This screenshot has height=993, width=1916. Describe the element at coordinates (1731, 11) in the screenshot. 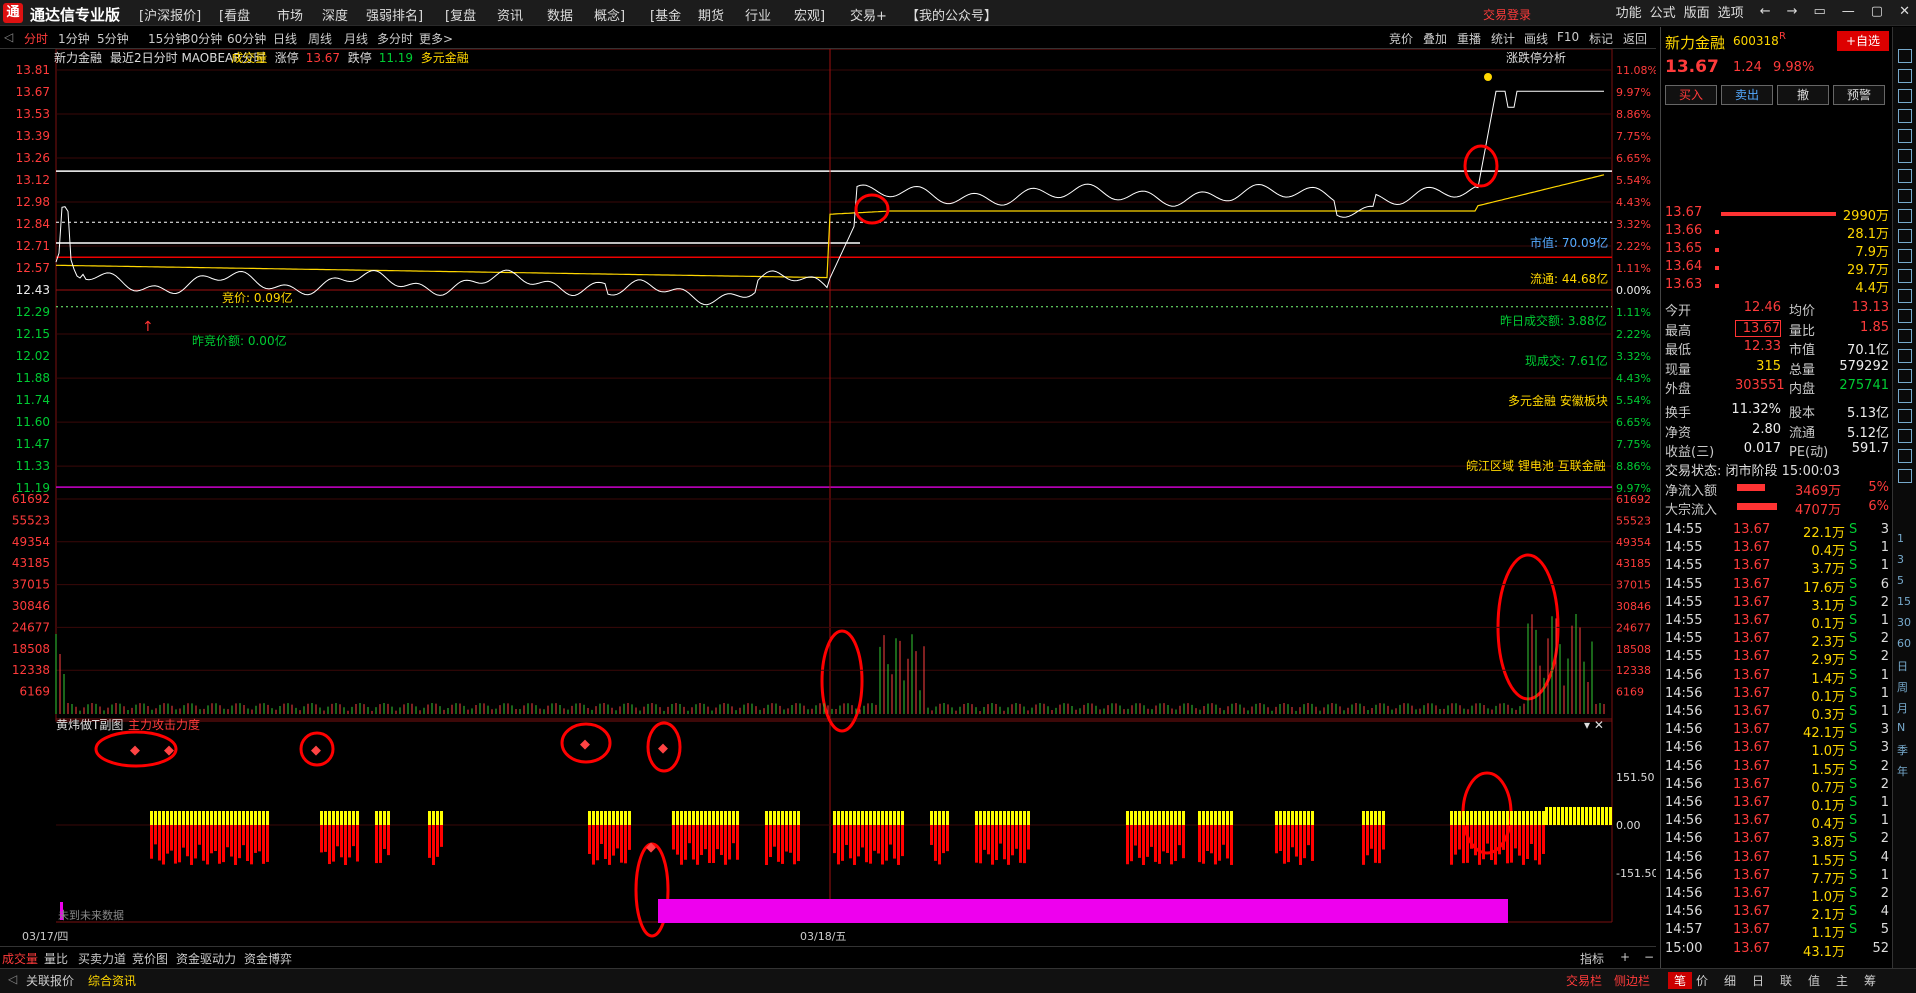

I see `right-menu-3: 选项` at that location.